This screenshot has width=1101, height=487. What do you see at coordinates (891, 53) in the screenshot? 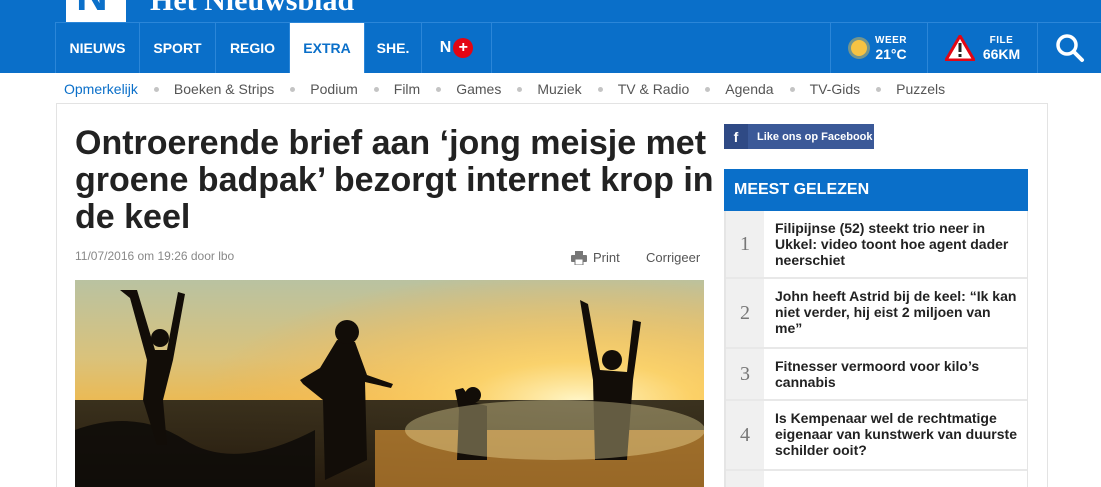
I see `weather-value: 21°C` at bounding box center [891, 53].